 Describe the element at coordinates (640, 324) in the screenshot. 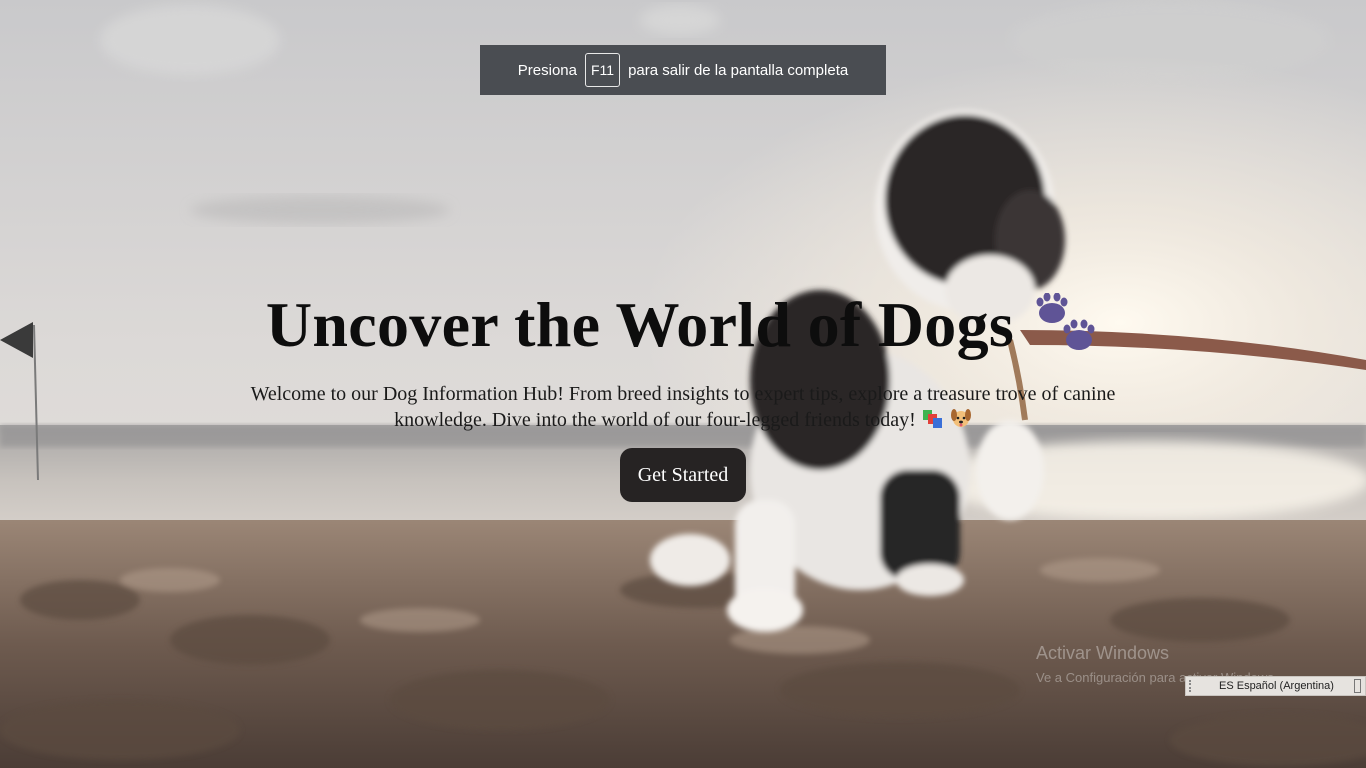

I see `hero-title-text: Uncover the World of Dogs` at that location.